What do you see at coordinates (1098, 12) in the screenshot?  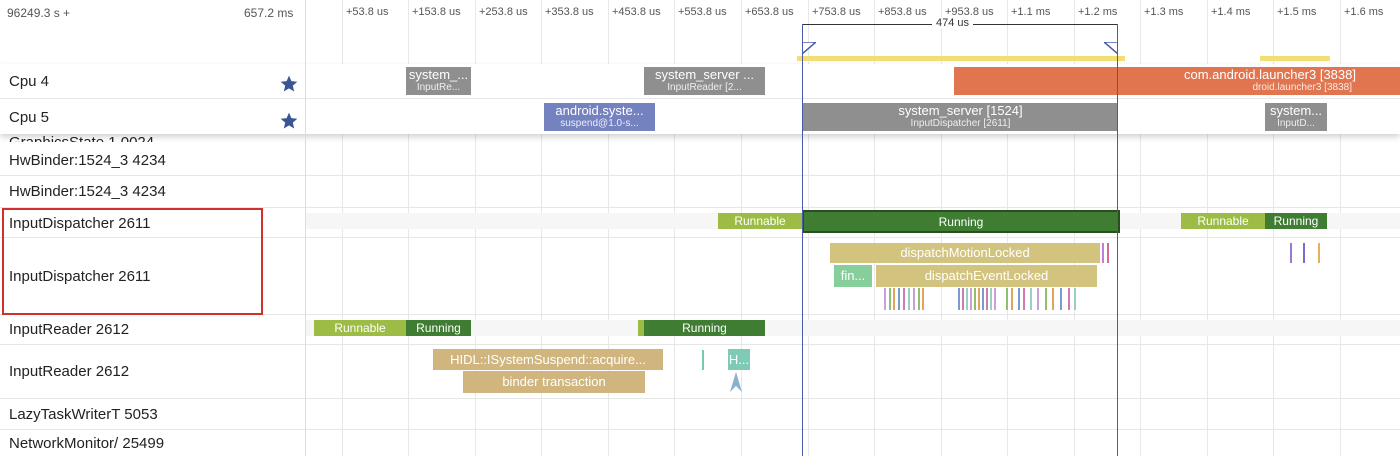 I see `axis-tick-label: +1.2 ms` at bounding box center [1098, 12].